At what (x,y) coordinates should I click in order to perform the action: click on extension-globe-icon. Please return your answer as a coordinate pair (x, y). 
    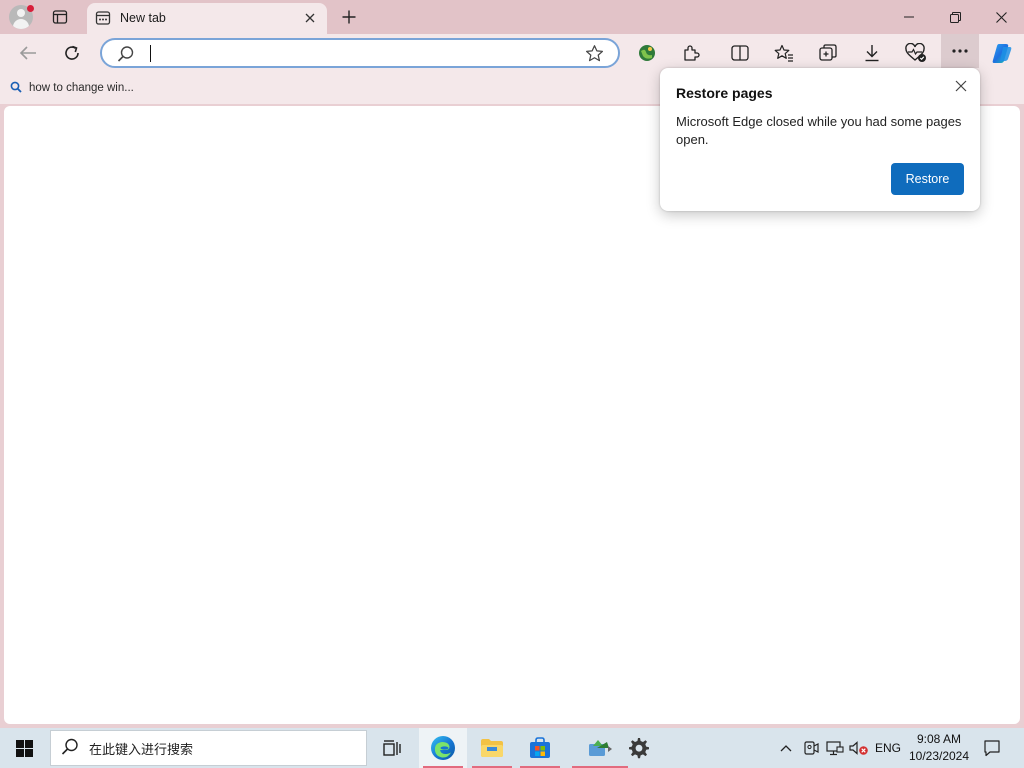
    Looking at the image, I should click on (647, 53).